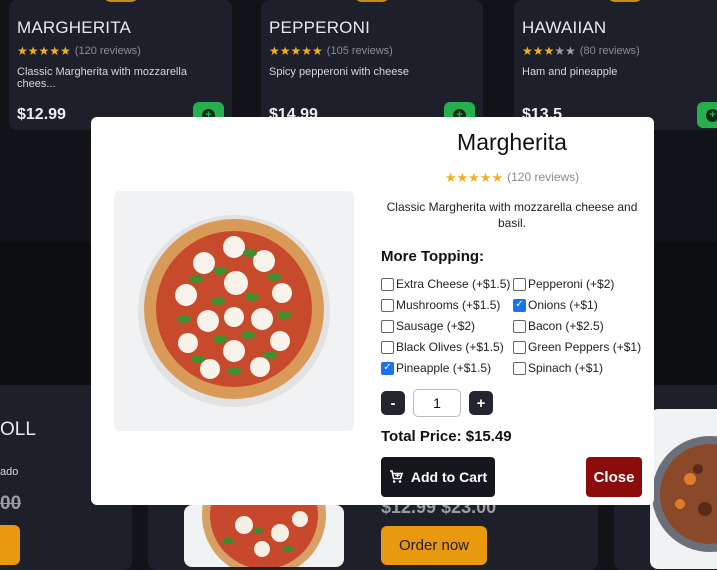 This screenshot has width=717, height=570. Describe the element at coordinates (74, 27) in the screenshot. I see `product-title: MARGHERITA` at that location.